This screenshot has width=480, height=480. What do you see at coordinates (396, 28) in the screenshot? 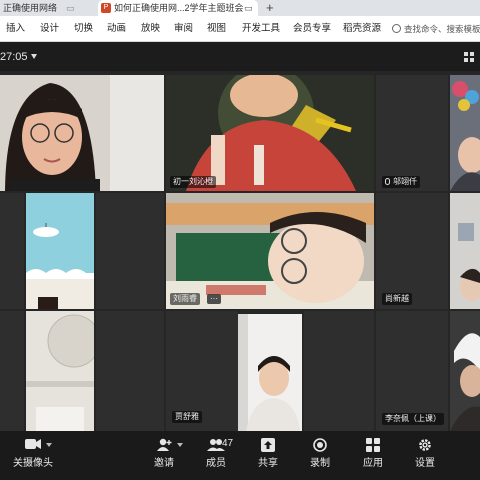
I see `search-icon` at bounding box center [396, 28].